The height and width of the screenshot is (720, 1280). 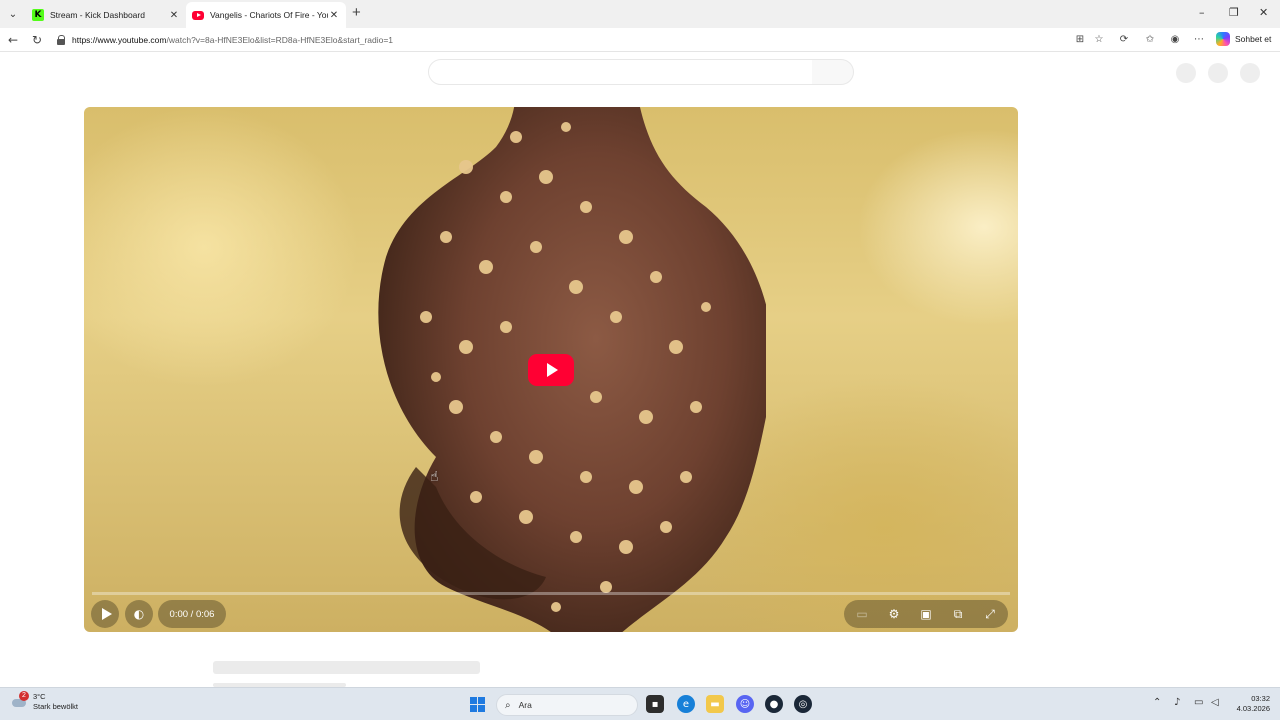 I want to click on large-play-button, so click(x=551, y=370).